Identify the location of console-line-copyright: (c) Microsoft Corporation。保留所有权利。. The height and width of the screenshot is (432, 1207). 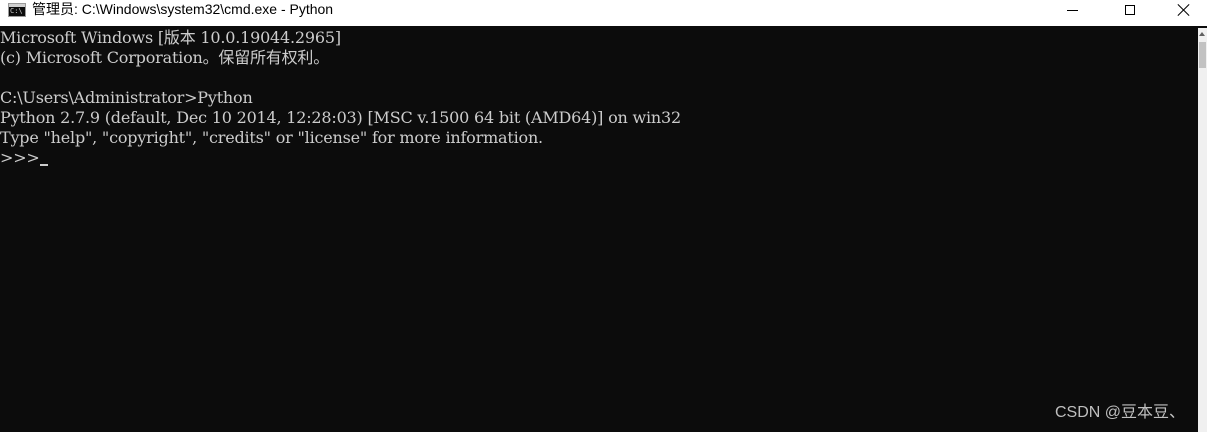
(165, 57).